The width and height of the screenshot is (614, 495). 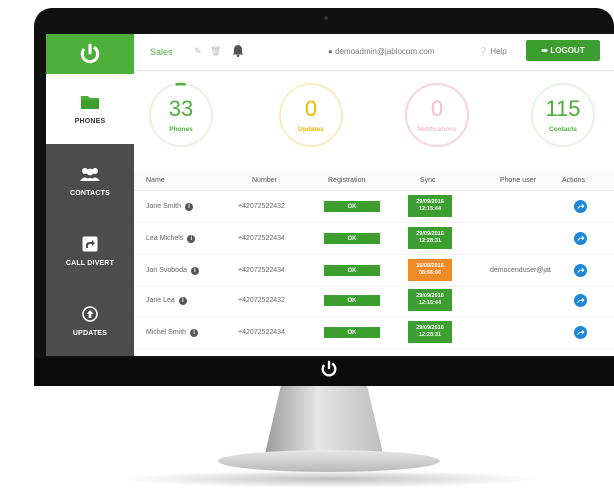 I want to click on help-link: ❔ Help, so click(x=492, y=51).